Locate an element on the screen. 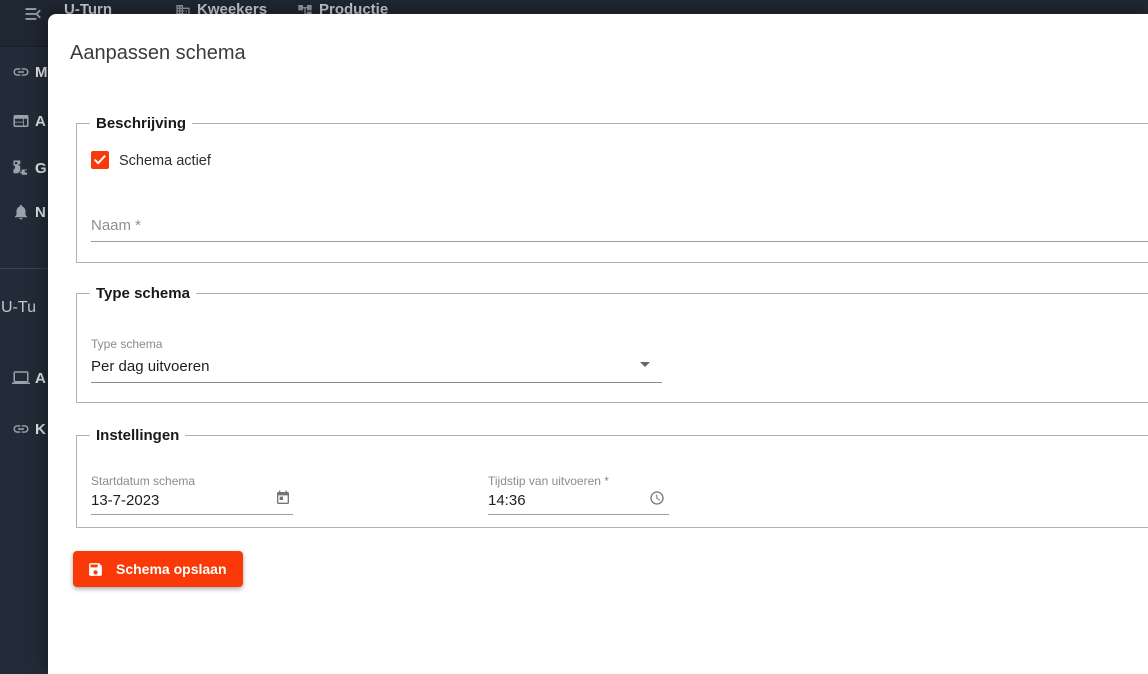 The height and width of the screenshot is (674, 1148). panel-icon is located at coordinates (21, 121).